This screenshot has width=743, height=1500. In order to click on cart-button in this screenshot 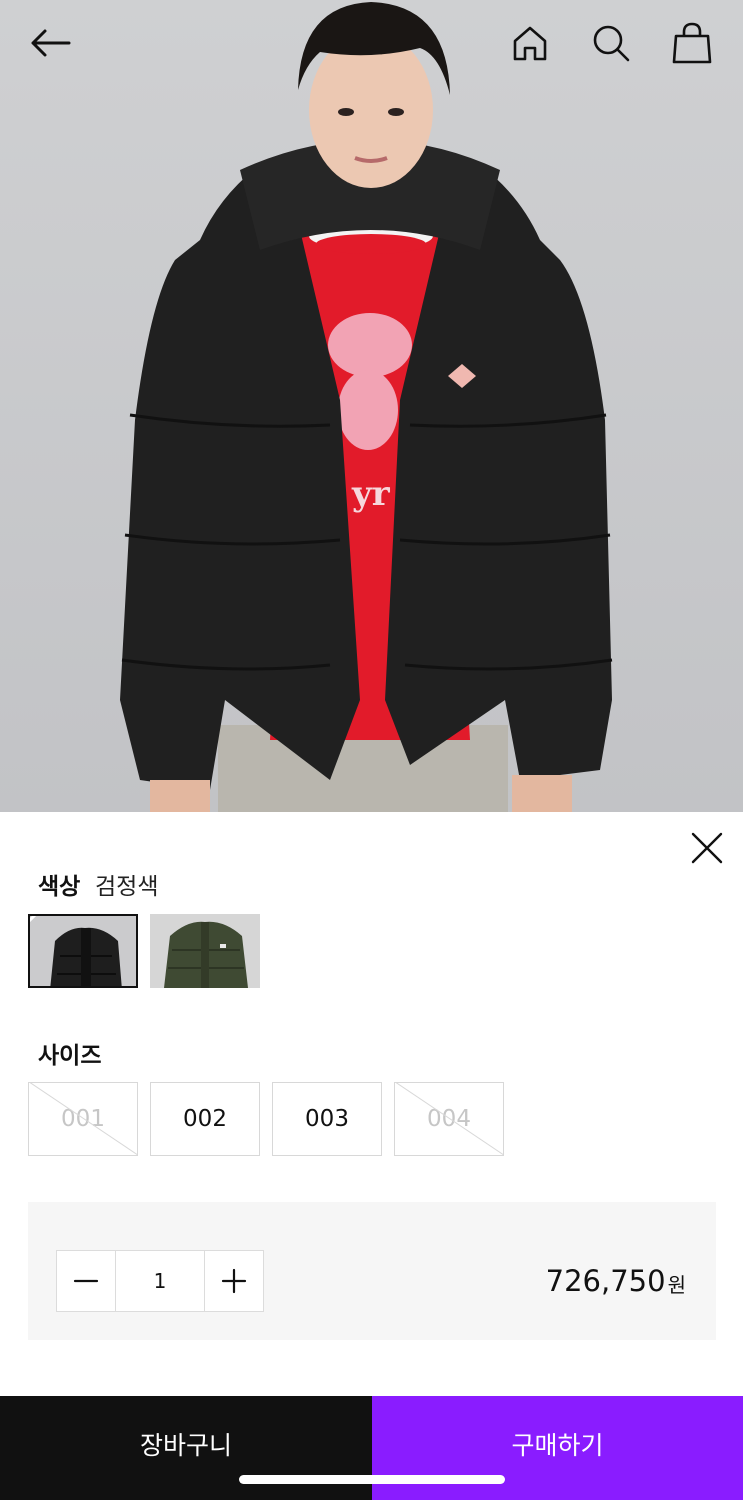, I will do `click(692, 43)`.